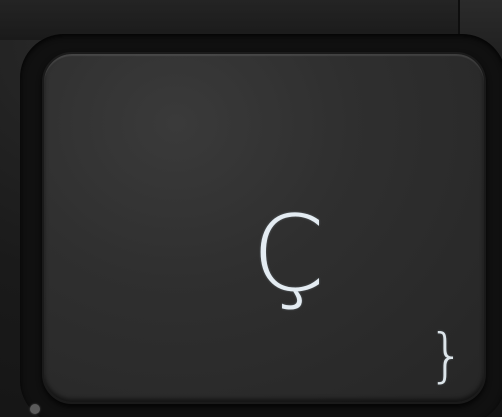  I want to click on indicator-dot, so click(35, 409).